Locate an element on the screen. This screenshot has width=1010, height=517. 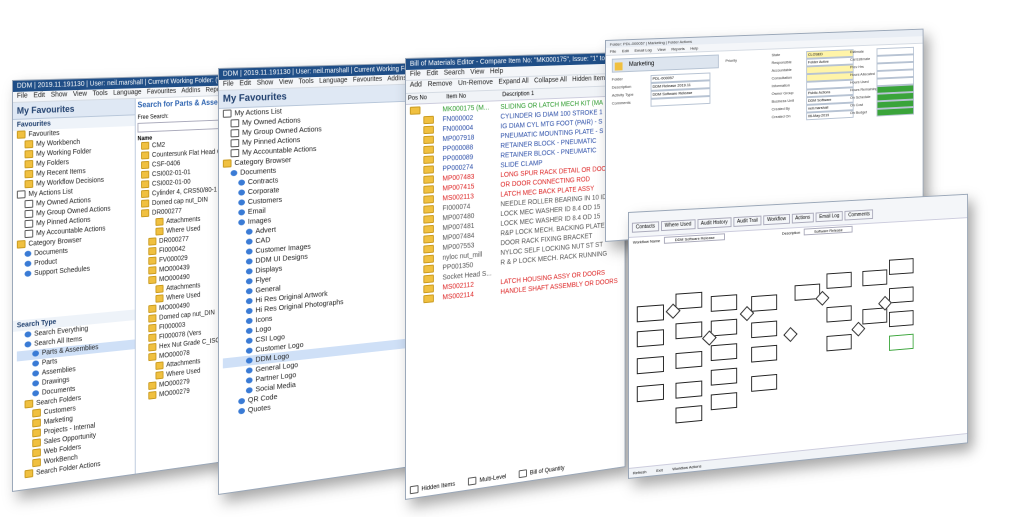
footer-checkbox: Hidden Items is located at coordinates (432, 488).